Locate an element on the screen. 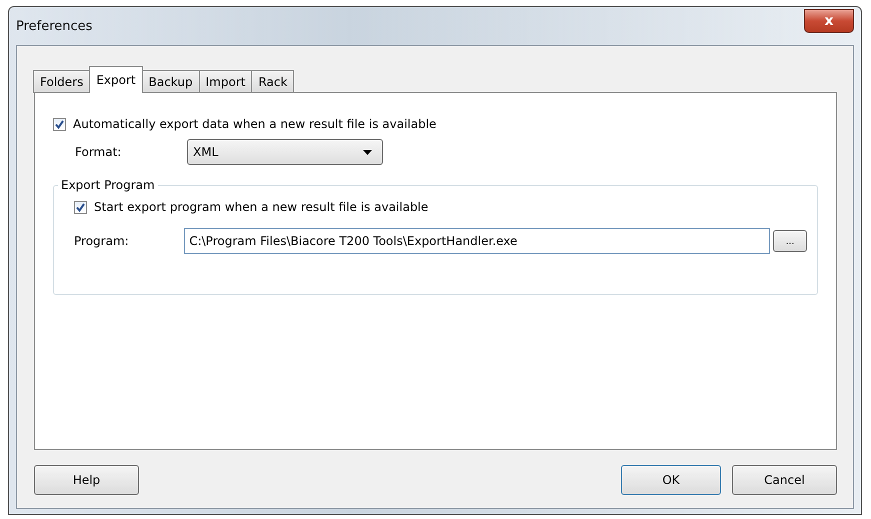  ok-button: OK is located at coordinates (671, 480).